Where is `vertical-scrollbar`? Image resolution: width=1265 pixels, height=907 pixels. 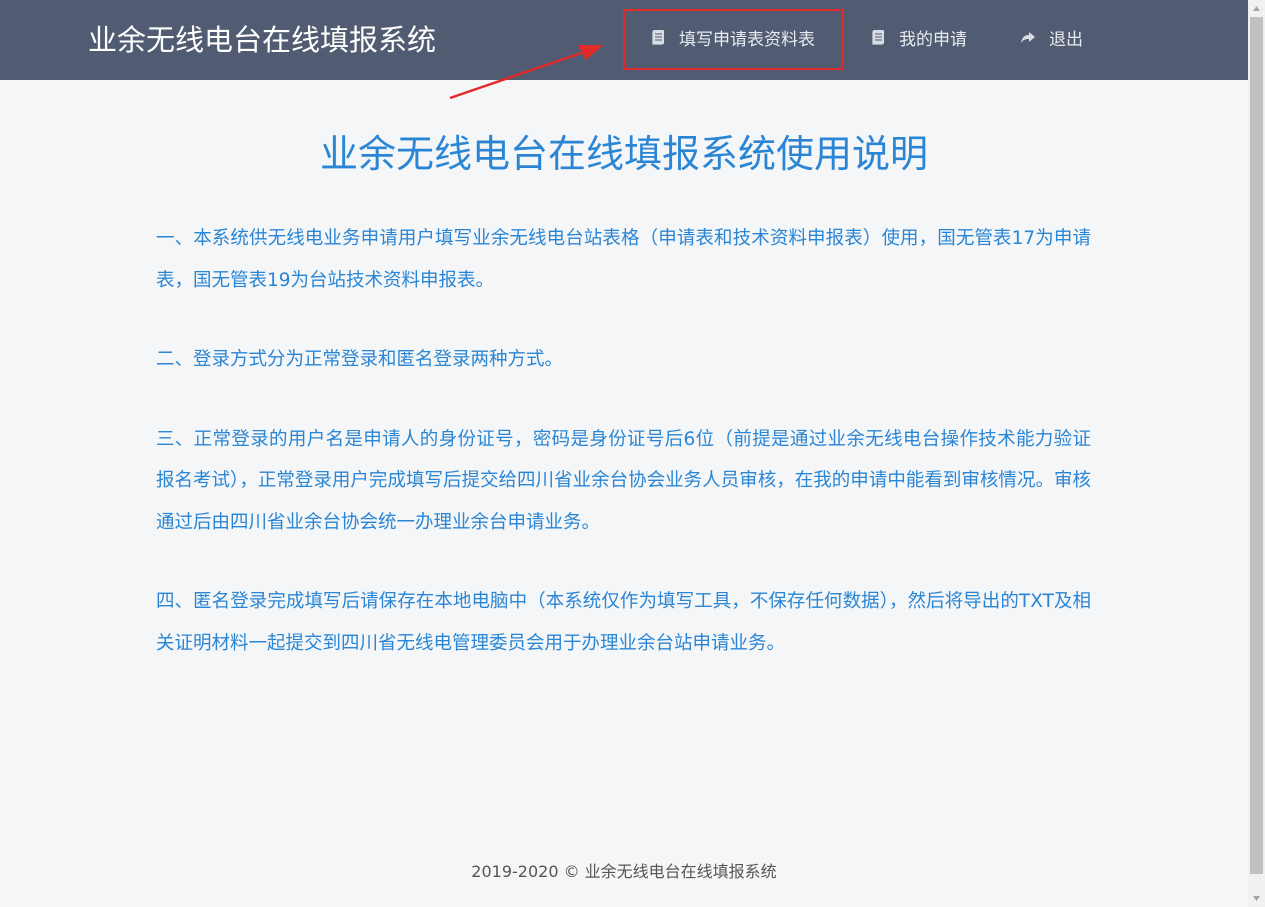
vertical-scrollbar is located at coordinates (1256, 453).